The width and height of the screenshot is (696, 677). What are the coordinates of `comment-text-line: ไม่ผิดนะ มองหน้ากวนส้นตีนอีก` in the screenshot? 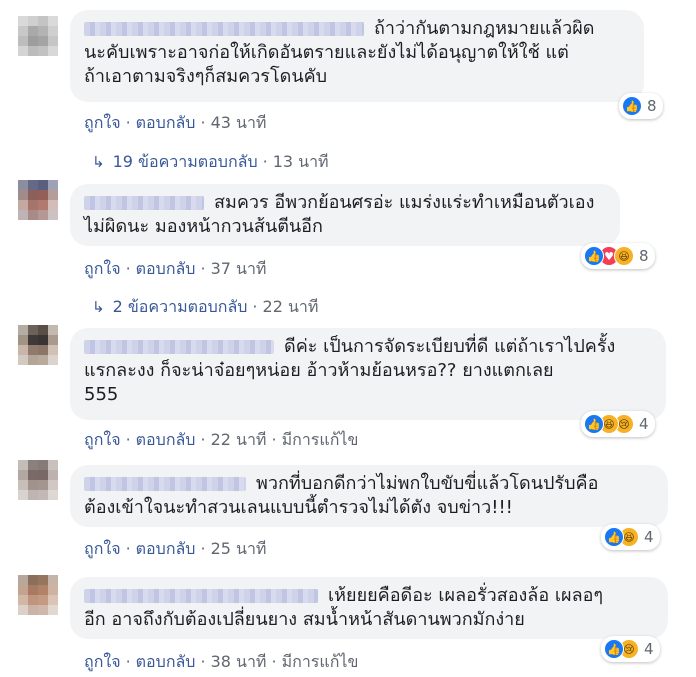 It's located at (203, 226).